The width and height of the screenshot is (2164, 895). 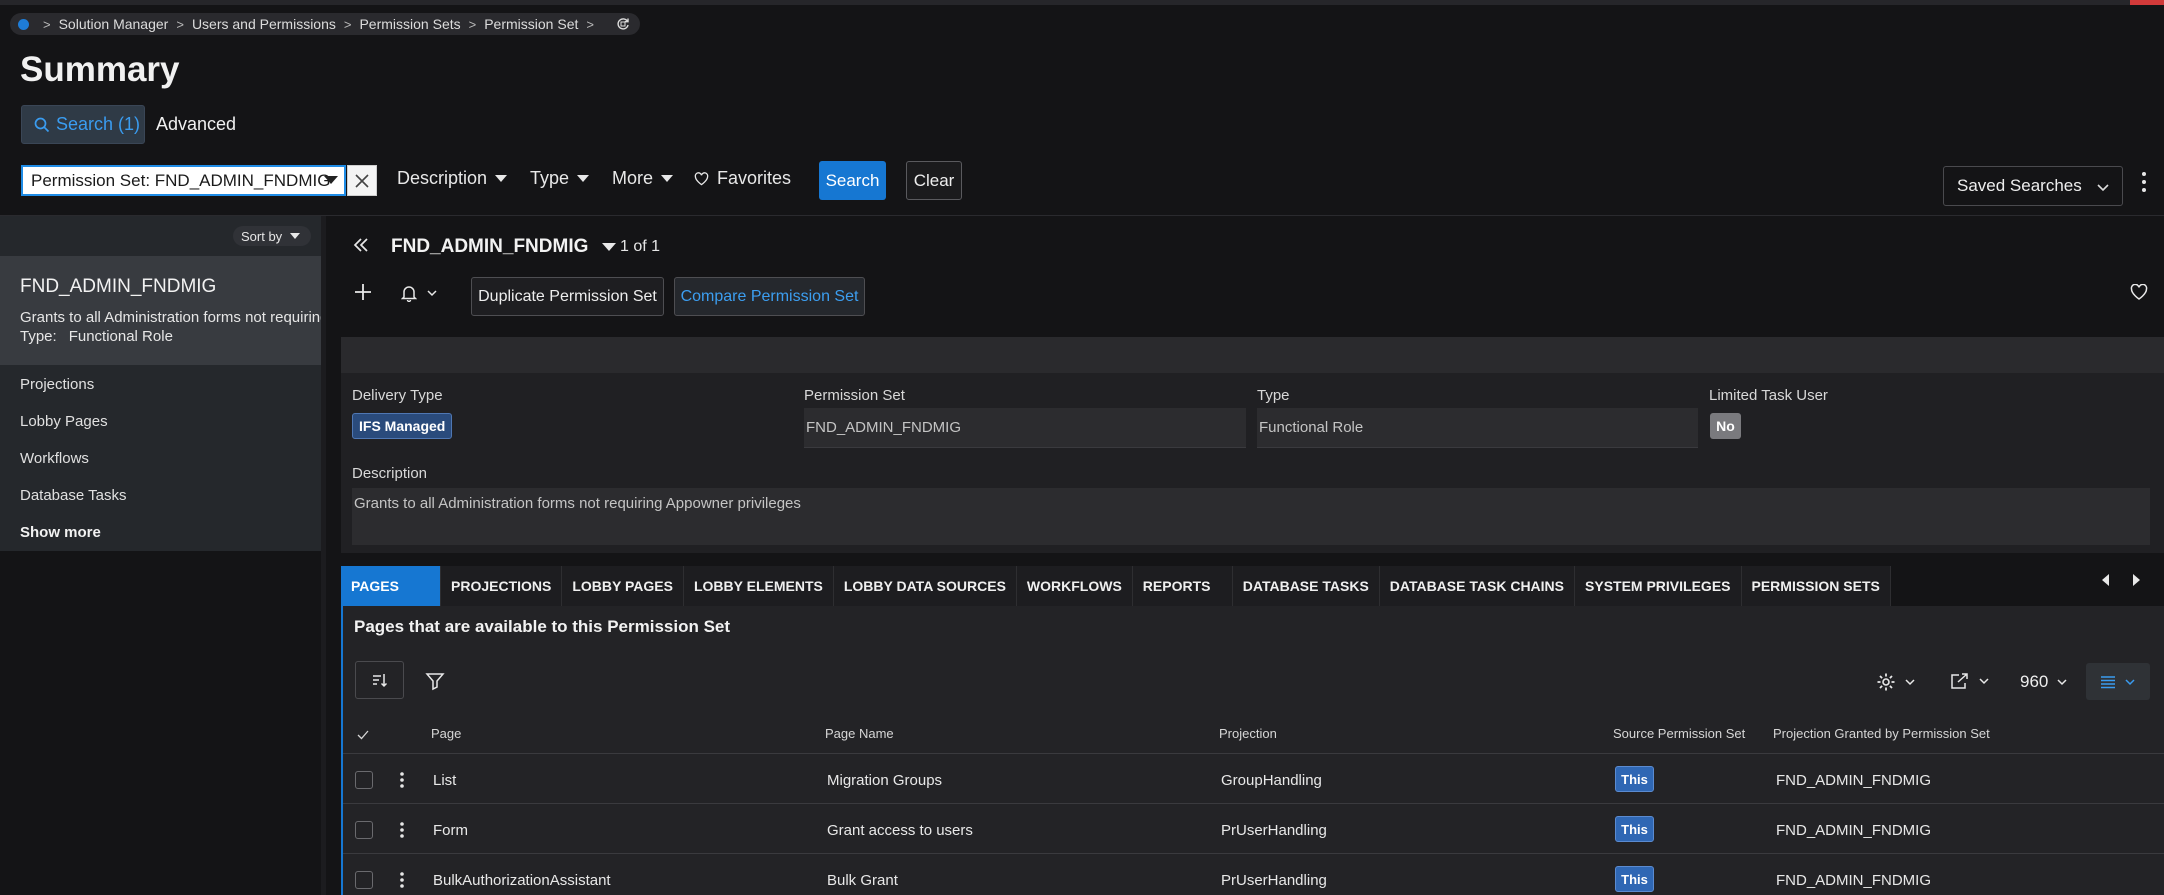 I want to click on cell-page: BulkAuthorizationAssistant, so click(x=522, y=880).